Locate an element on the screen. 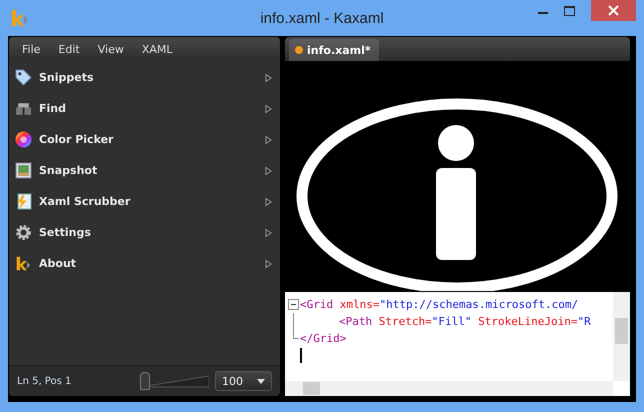 The width and height of the screenshot is (644, 412). menu-item: File is located at coordinates (31, 49).